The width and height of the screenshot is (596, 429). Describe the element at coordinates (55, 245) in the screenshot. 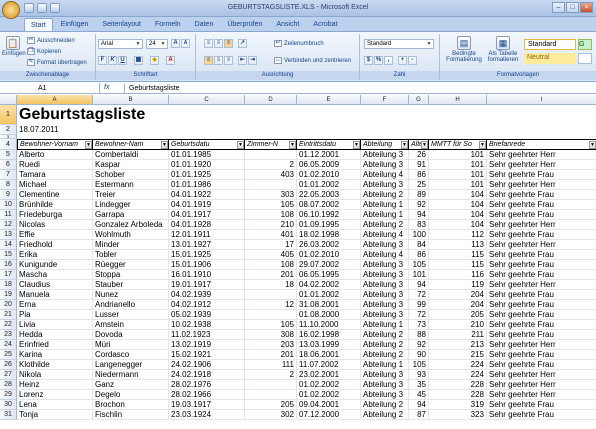

I see `table-cell: Friedhold` at that location.